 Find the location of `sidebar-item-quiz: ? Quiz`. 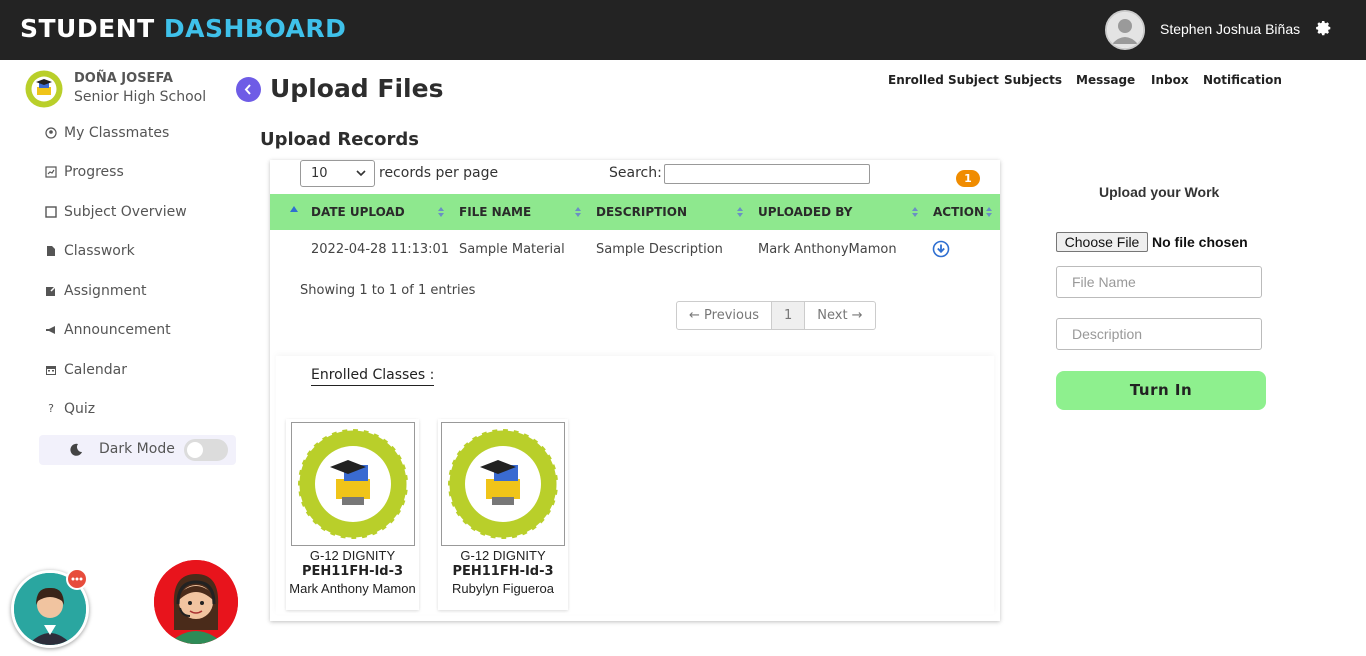

sidebar-item-quiz: ? Quiz is located at coordinates (70, 409).